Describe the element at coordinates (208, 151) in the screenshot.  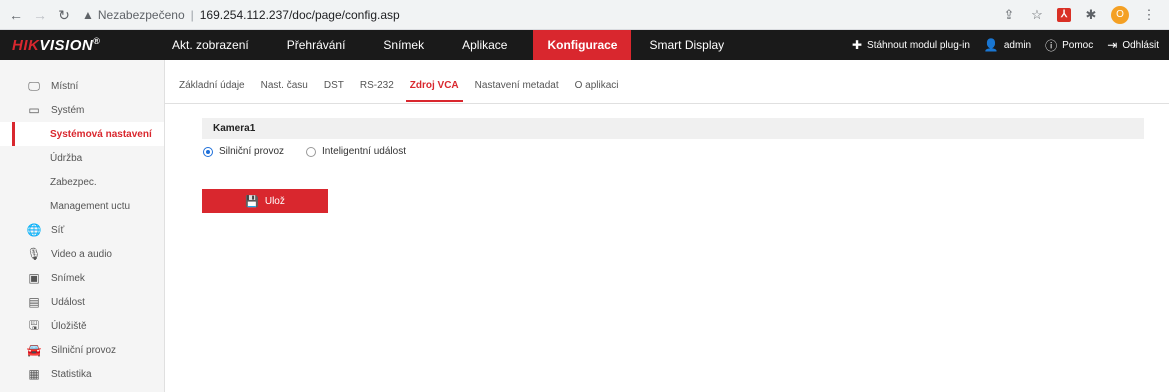
I see `radio-selected-icon` at that location.